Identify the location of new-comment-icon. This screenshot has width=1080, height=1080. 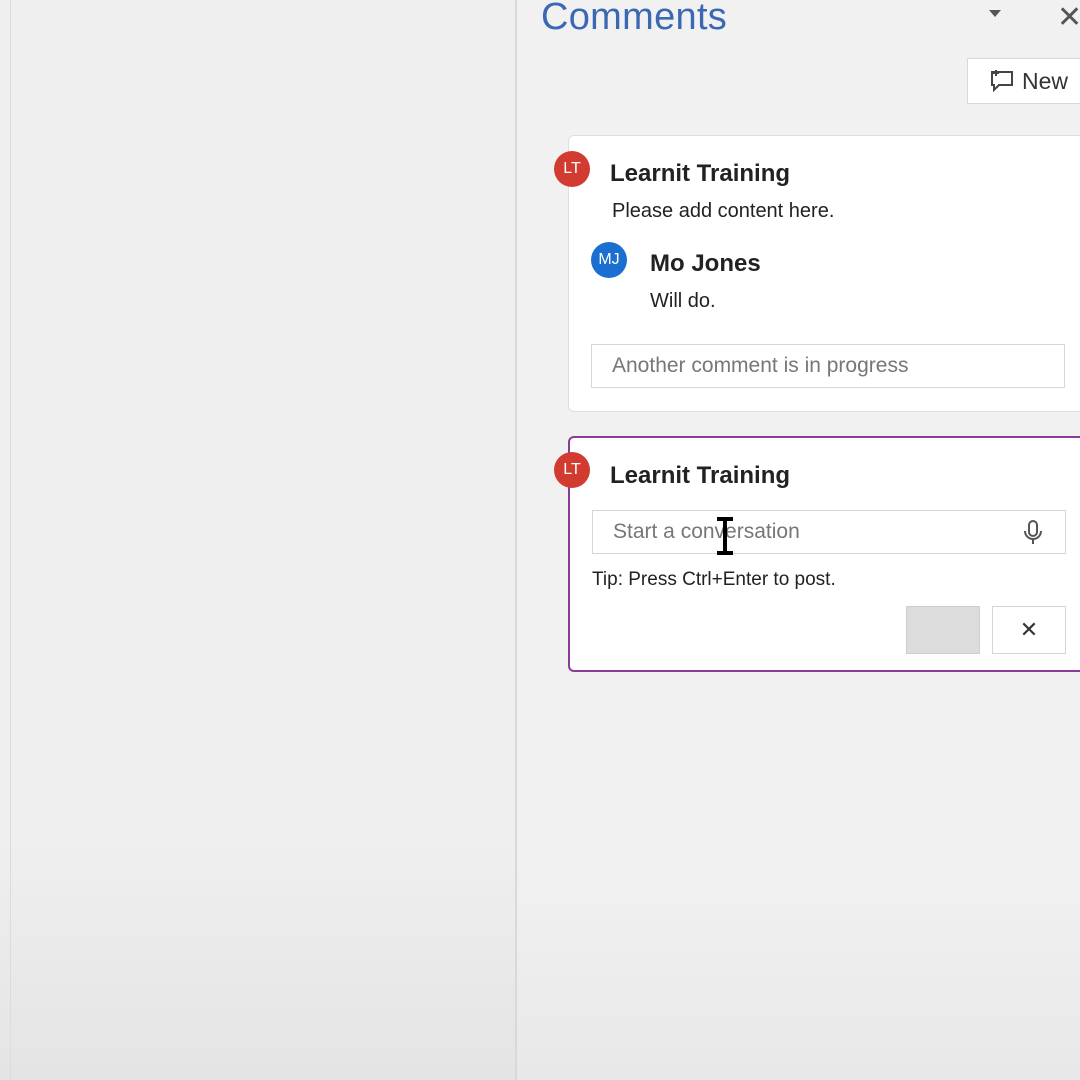
(1002, 81).